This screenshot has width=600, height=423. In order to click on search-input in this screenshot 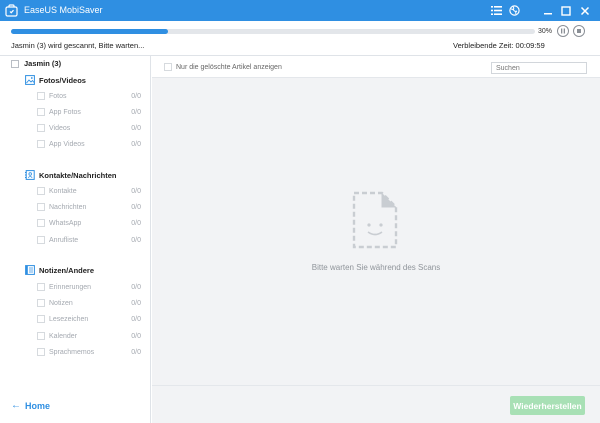, I will do `click(539, 68)`.